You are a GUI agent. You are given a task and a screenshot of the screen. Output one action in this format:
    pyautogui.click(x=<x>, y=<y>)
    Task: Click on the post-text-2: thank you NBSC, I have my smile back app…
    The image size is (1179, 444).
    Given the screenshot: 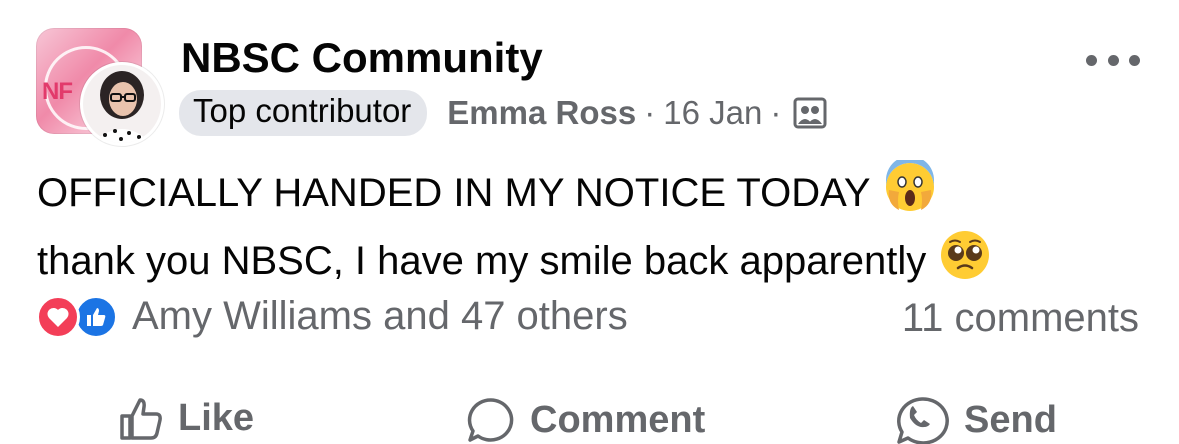 What is the action you would take?
    pyautogui.click(x=482, y=261)
    